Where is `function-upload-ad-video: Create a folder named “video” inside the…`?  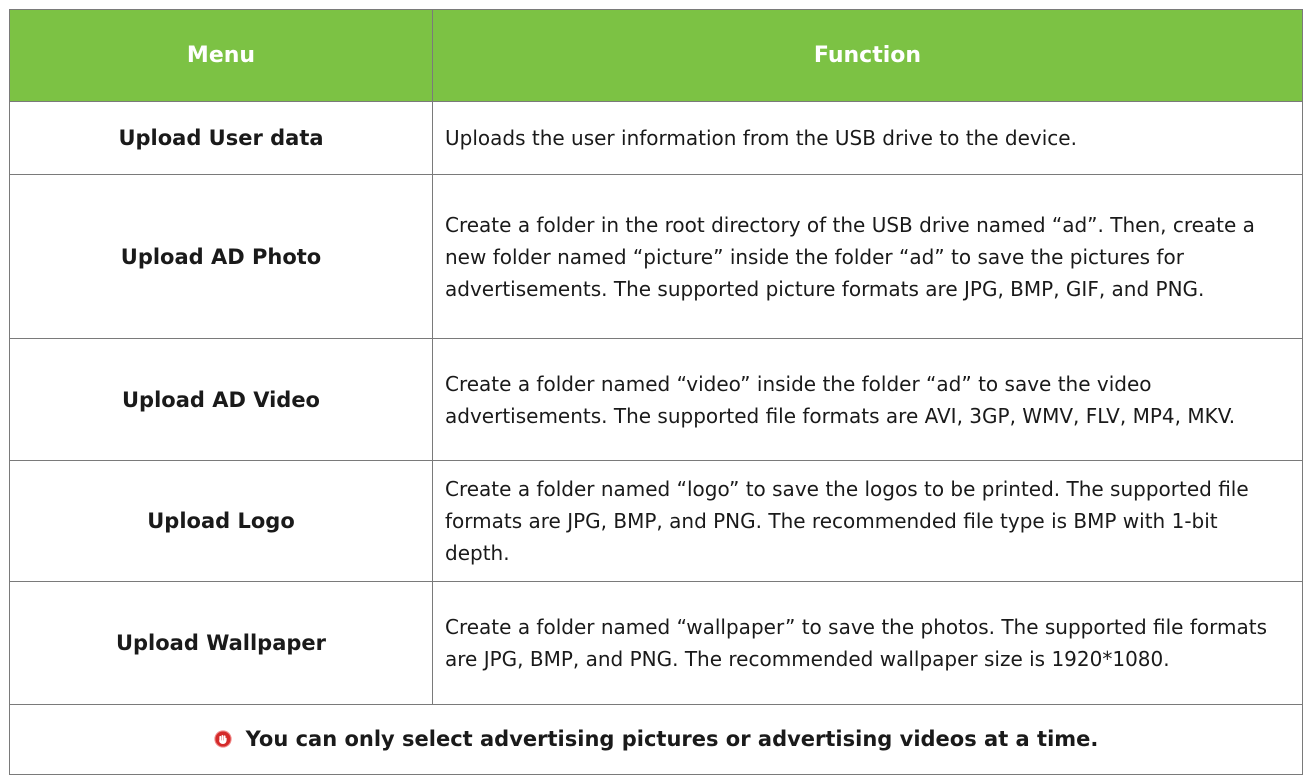 function-upload-ad-video: Create a folder named “video” inside the… is located at coordinates (867, 399).